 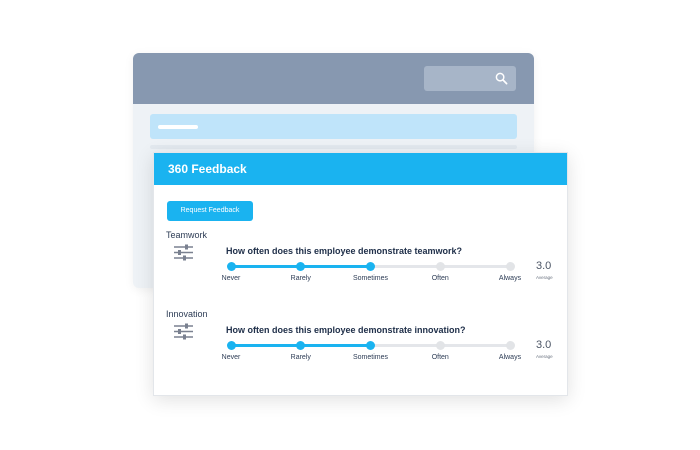 What do you see at coordinates (333, 78) in the screenshot?
I see `background-window-header` at bounding box center [333, 78].